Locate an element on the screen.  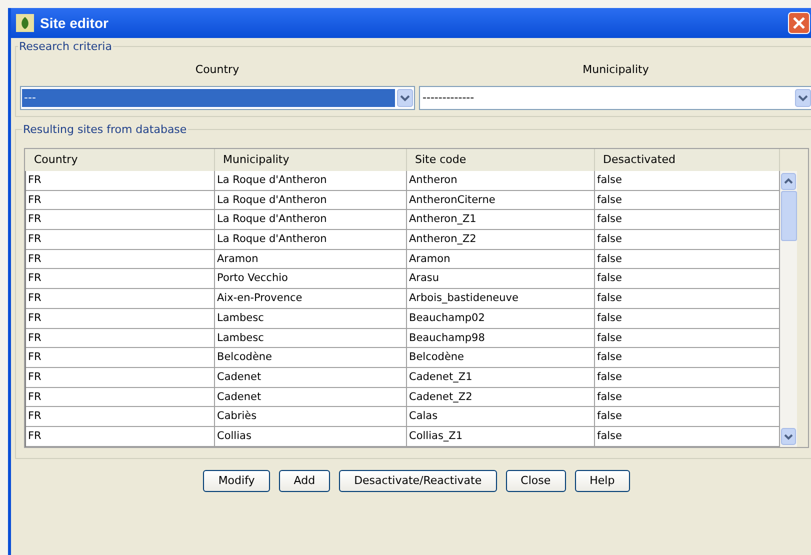
window-title: Site editor is located at coordinates (75, 23).